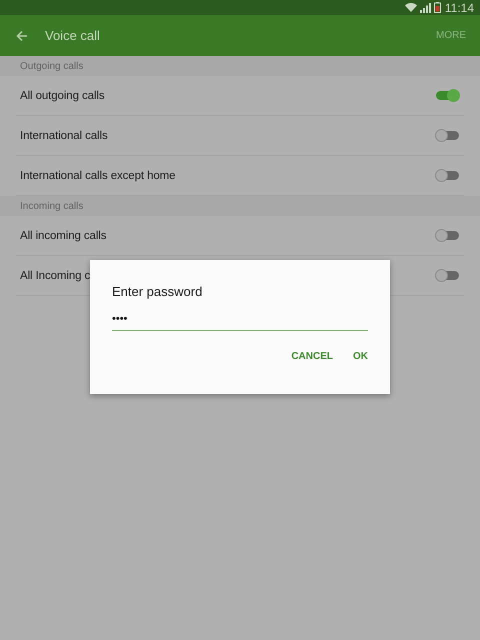 Image resolution: width=480 pixels, height=640 pixels. What do you see at coordinates (22, 36) in the screenshot?
I see `back-button` at bounding box center [22, 36].